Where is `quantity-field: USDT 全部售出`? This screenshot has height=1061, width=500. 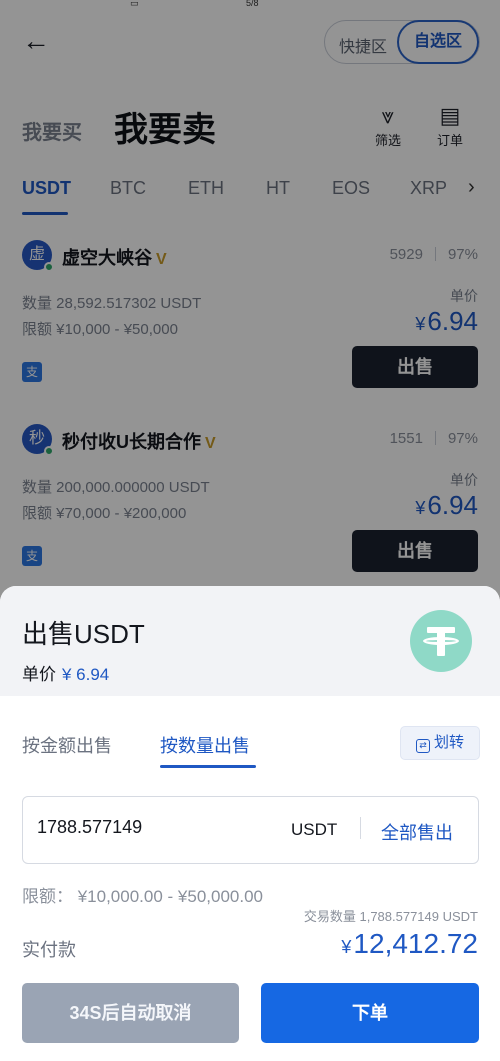
quantity-field: USDT 全部售出 is located at coordinates (250, 830).